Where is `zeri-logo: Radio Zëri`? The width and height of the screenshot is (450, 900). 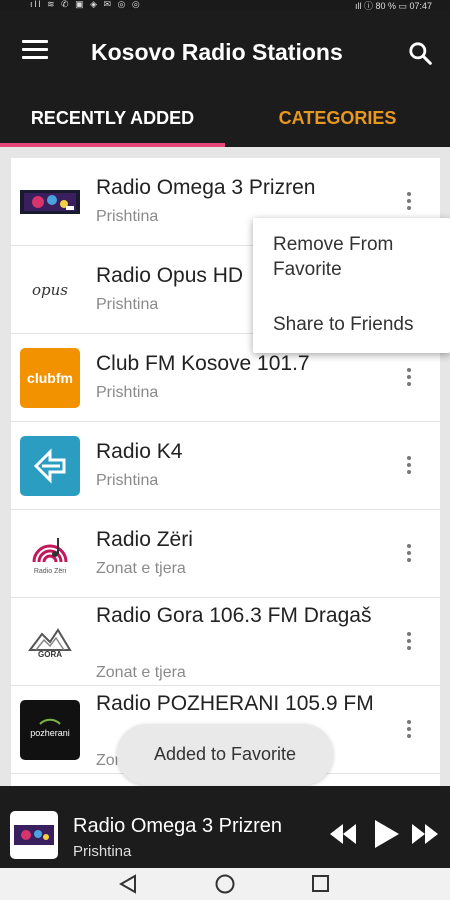
zeri-logo: Radio Zëri is located at coordinates (50, 554).